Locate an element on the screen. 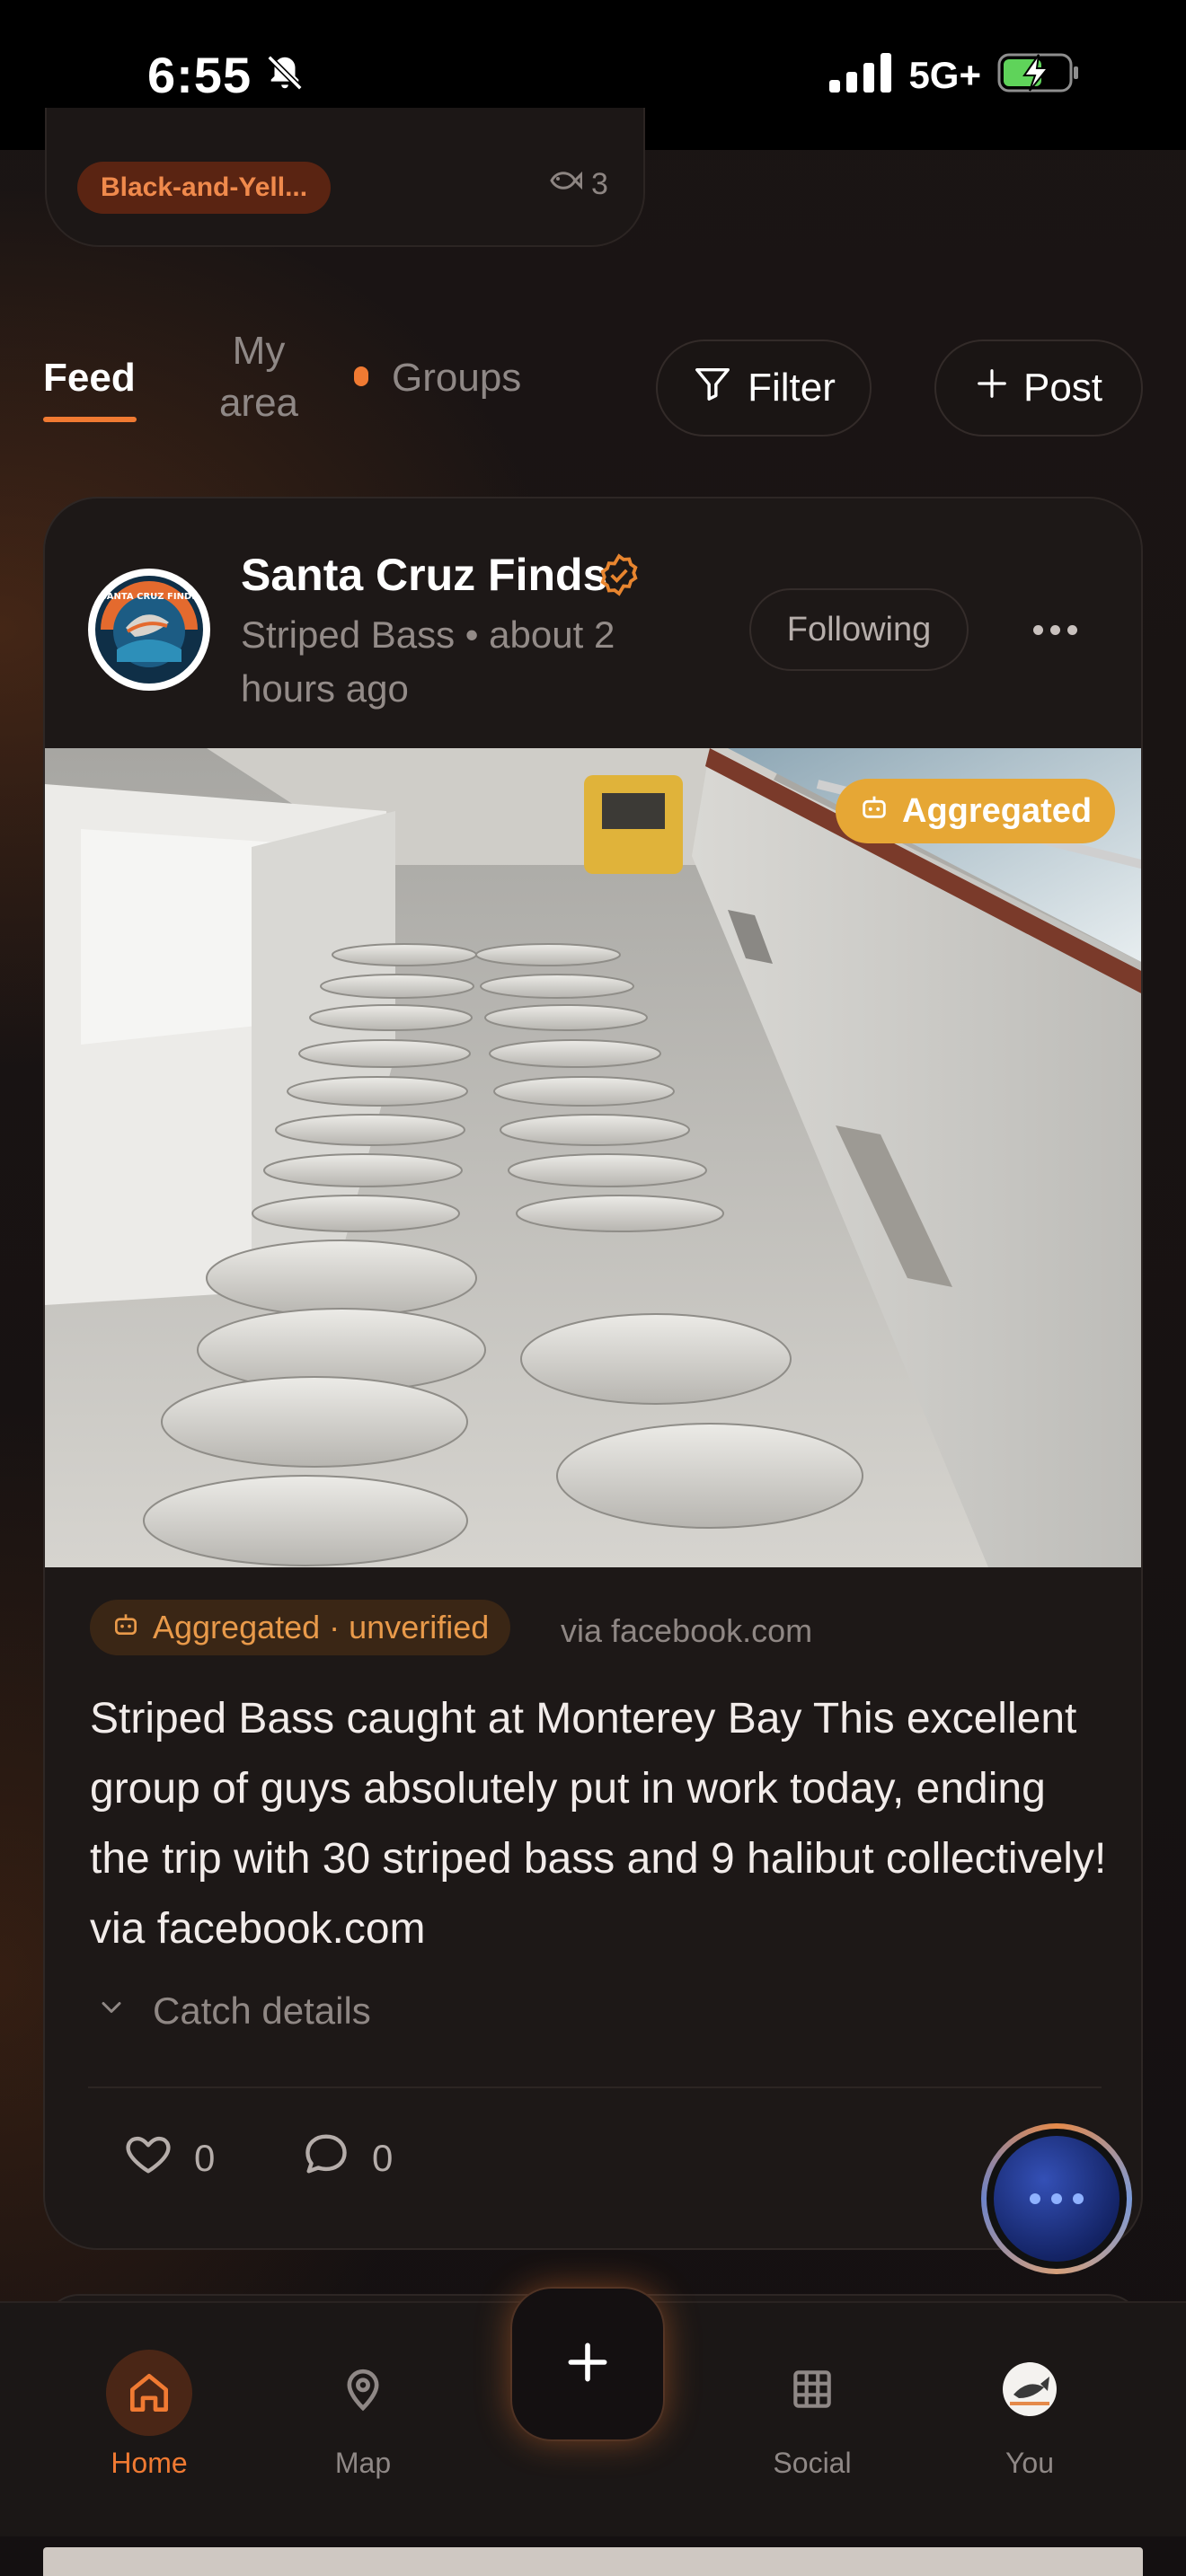 The width and height of the screenshot is (1186, 2576). tab-feed: Feed is located at coordinates (90, 387).